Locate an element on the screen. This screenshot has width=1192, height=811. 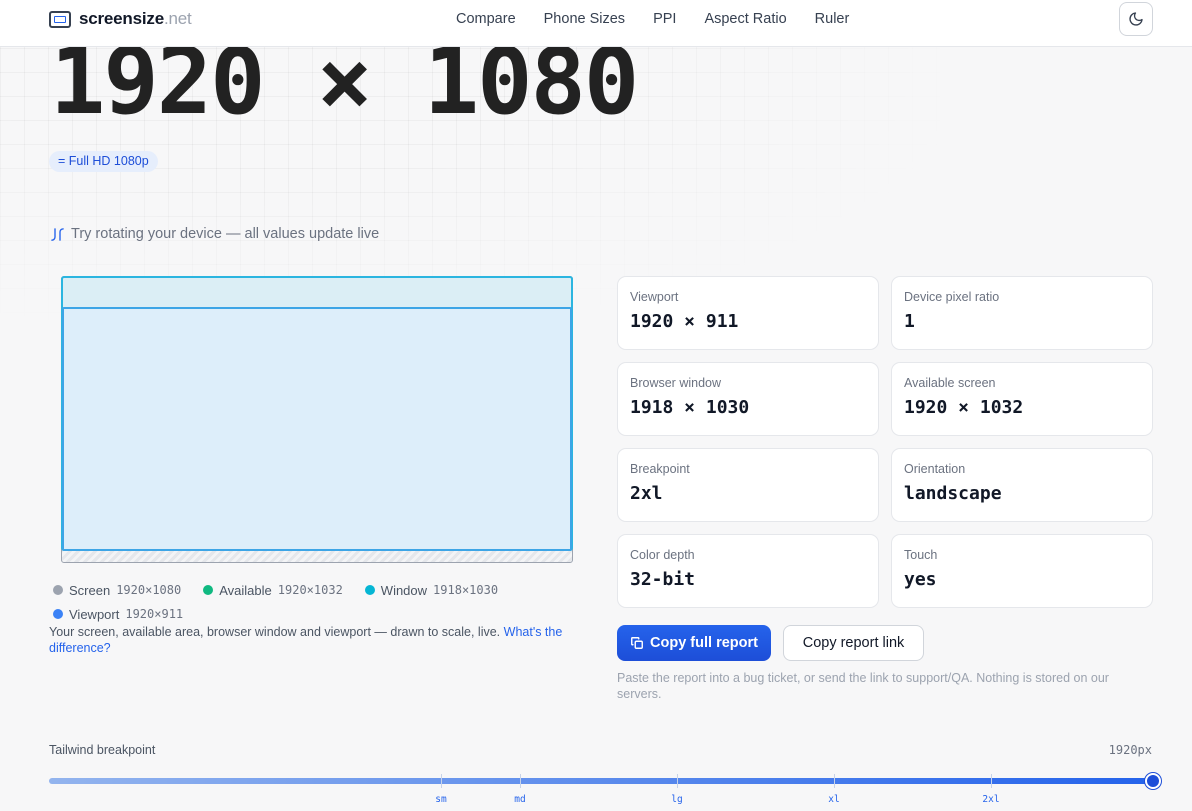
legend-value: 1920×911 is located at coordinates (154, 614).